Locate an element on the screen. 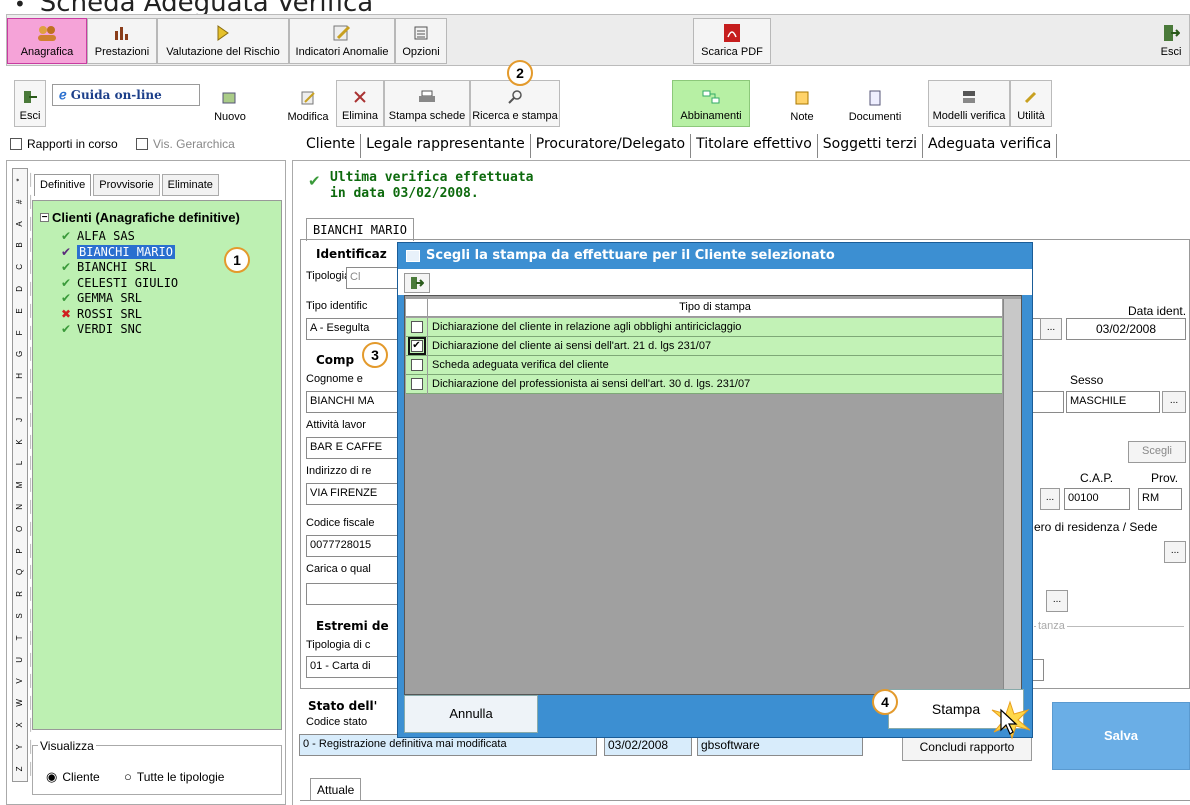 This screenshot has height=805, width=1190. alpha-index-letter: U is located at coordinates (20, 659).